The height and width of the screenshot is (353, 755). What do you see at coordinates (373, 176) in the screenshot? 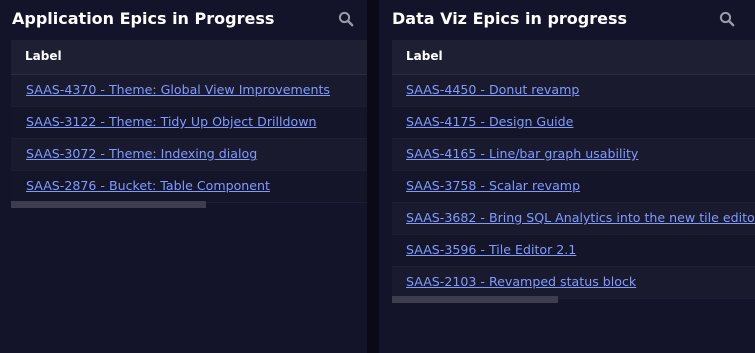
I see `panel-gutter` at bounding box center [373, 176].